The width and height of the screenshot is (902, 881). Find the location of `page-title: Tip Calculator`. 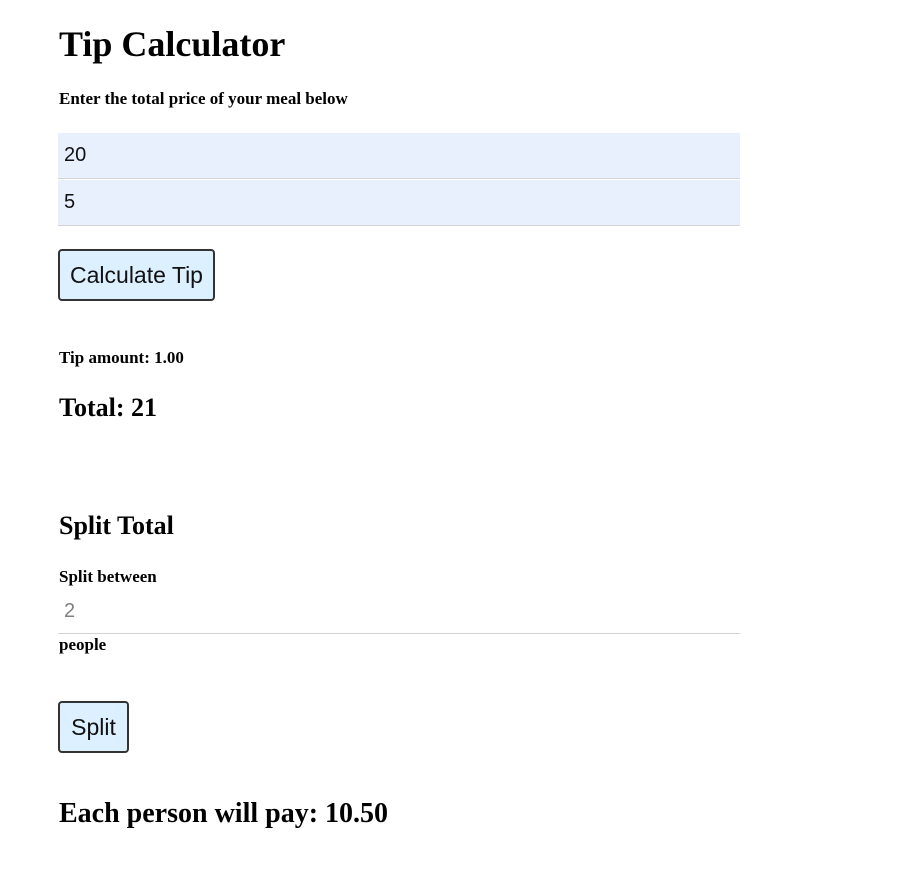

page-title: Tip Calculator is located at coordinates (172, 44).